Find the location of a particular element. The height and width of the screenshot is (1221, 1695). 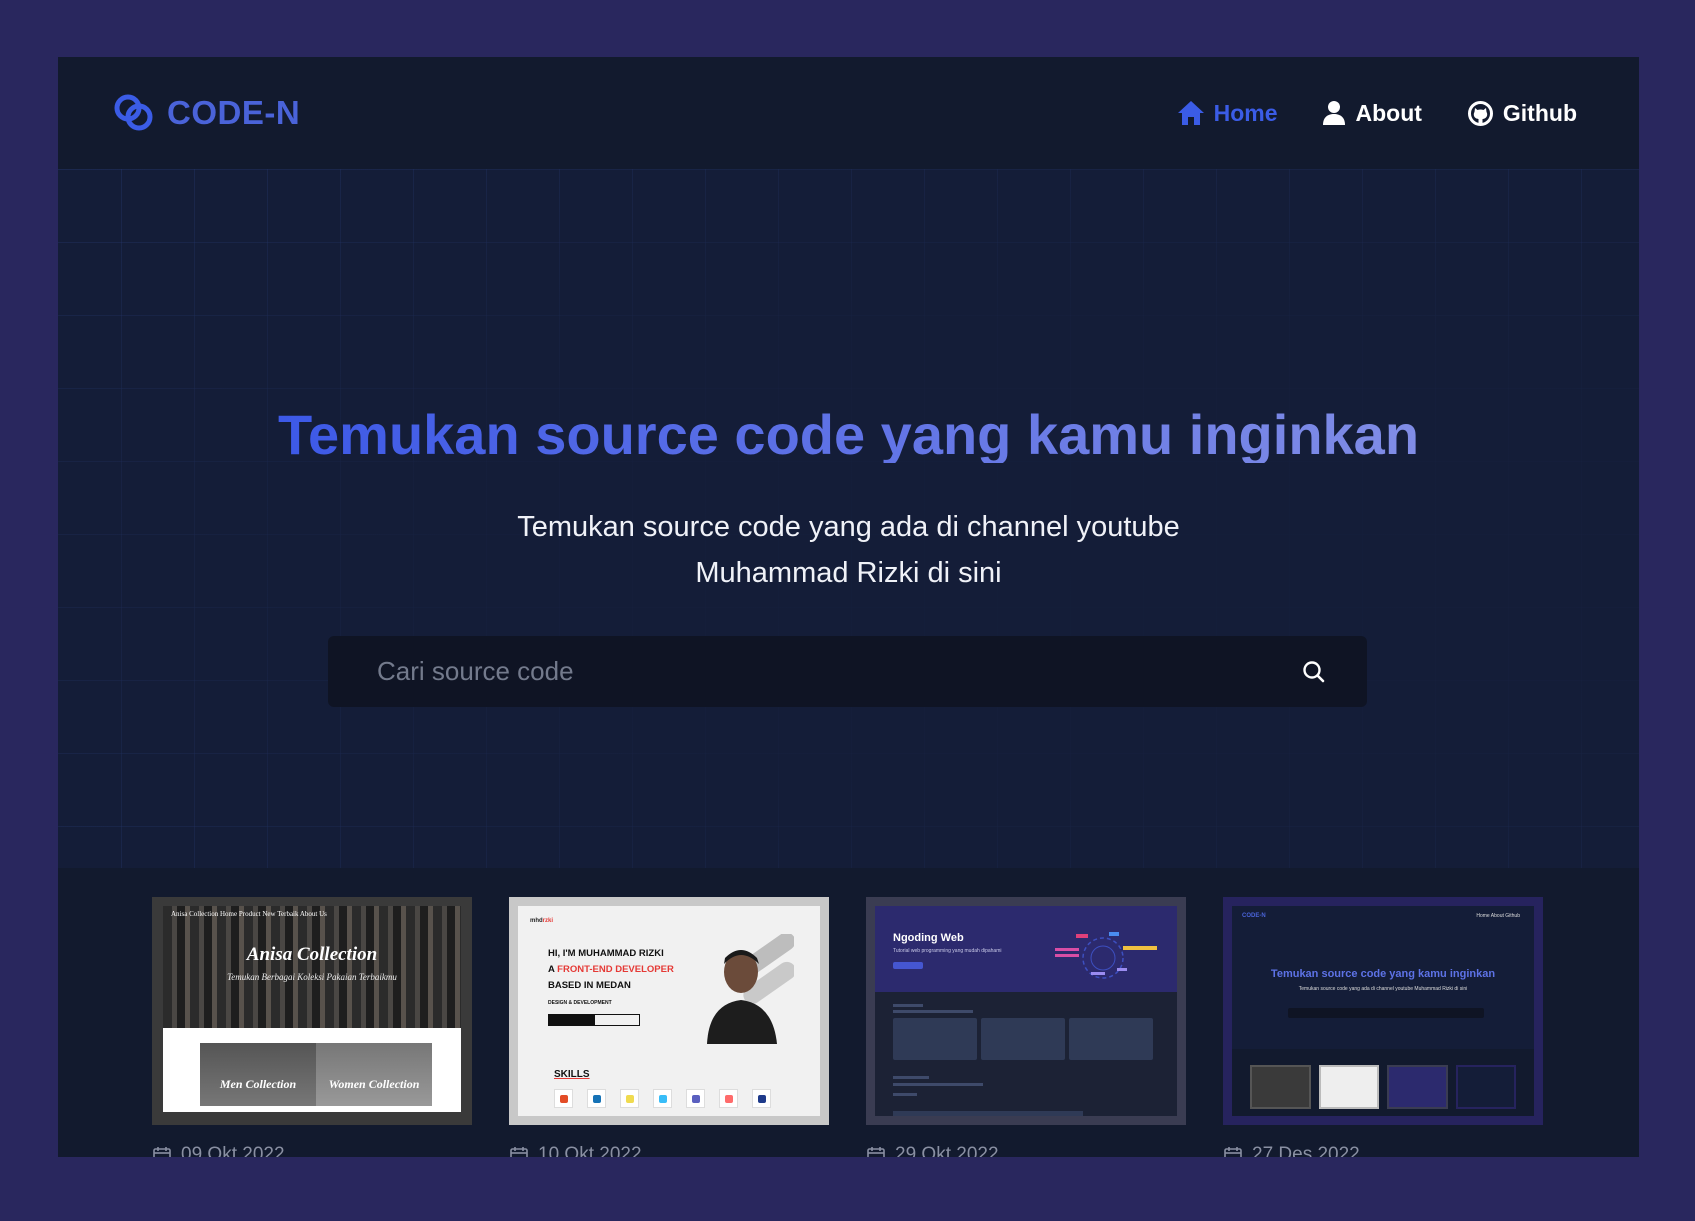

thumb-title: Anisa Collection is located at coordinates (312, 954).